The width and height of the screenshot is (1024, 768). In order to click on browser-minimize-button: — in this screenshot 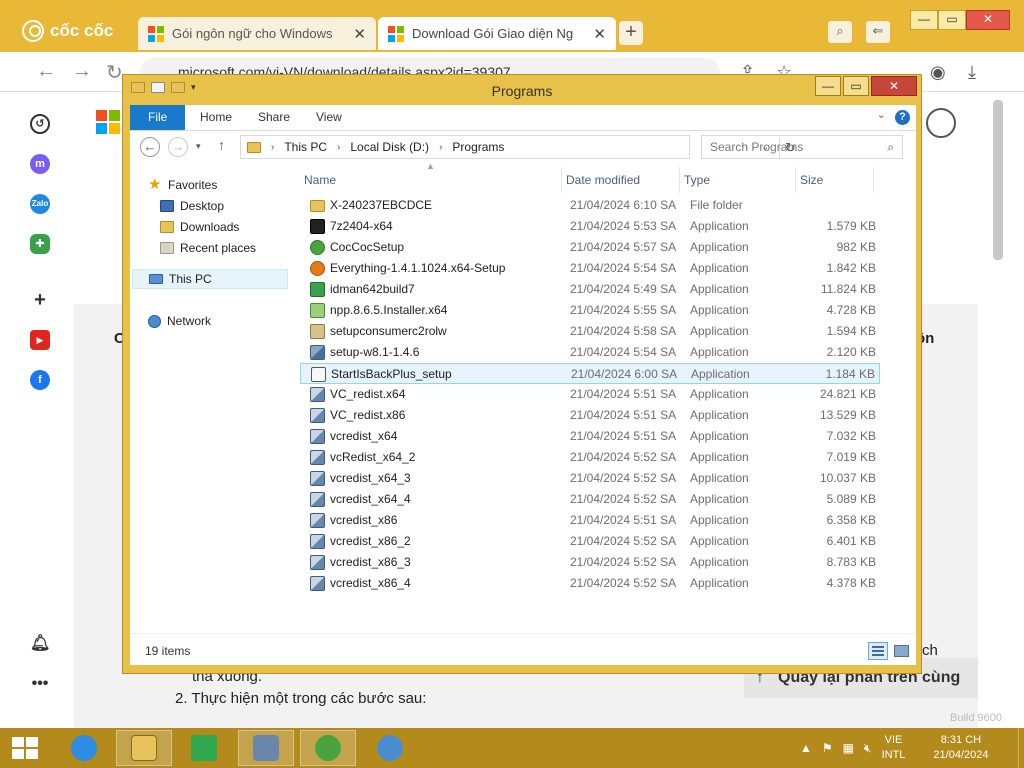, I will do `click(924, 20)`.